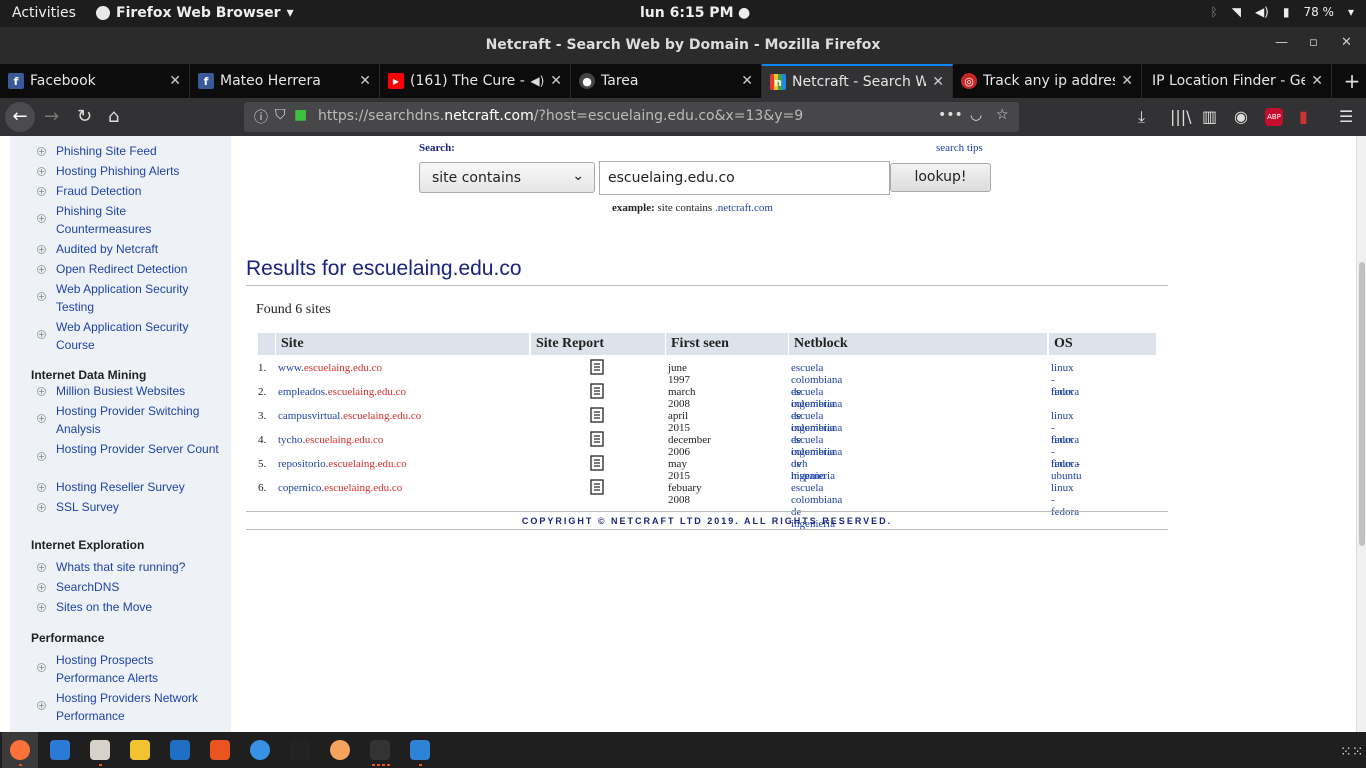 This screenshot has height=768, width=1366. What do you see at coordinates (95, 81) in the screenshot?
I see `tab-facebook: f Facebook ✕` at bounding box center [95, 81].